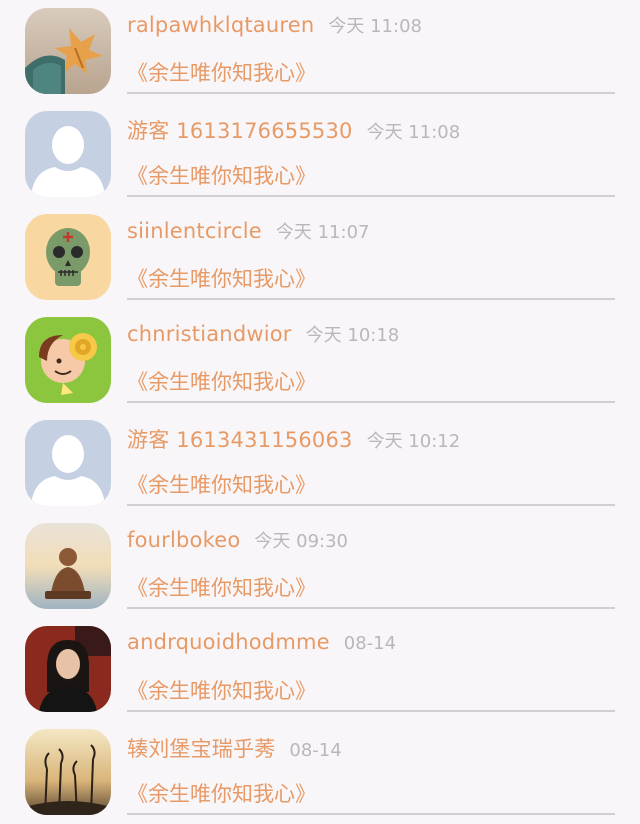 This screenshot has width=640, height=824. What do you see at coordinates (320, 772) in the screenshot?
I see `comment-item: 辏刘堡宝瑞乎莠 08-14 《余生唯你知我心》` at bounding box center [320, 772].